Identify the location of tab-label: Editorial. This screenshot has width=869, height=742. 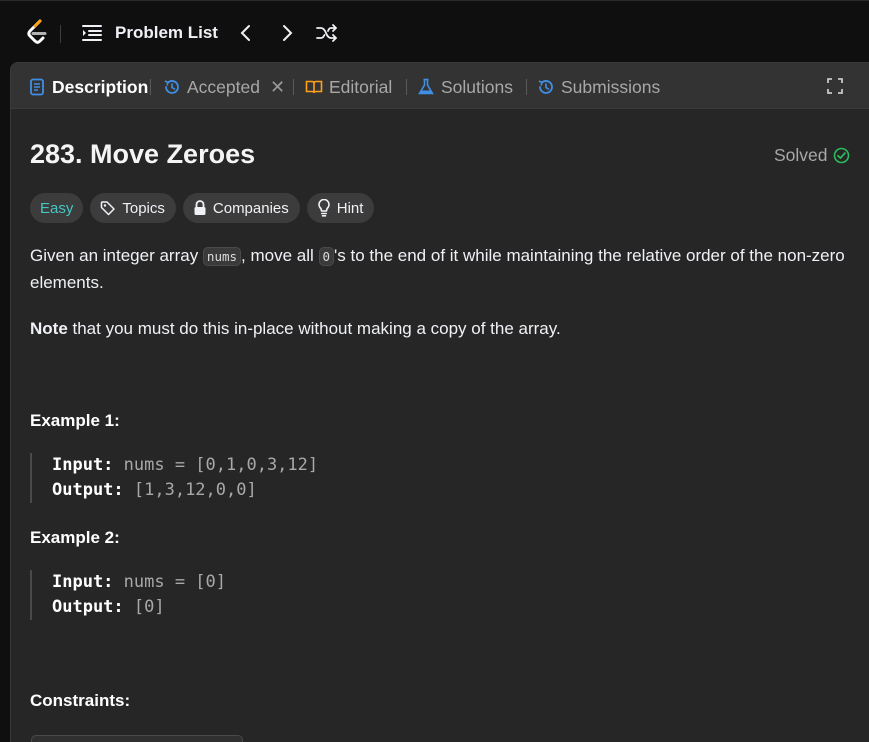
(361, 86).